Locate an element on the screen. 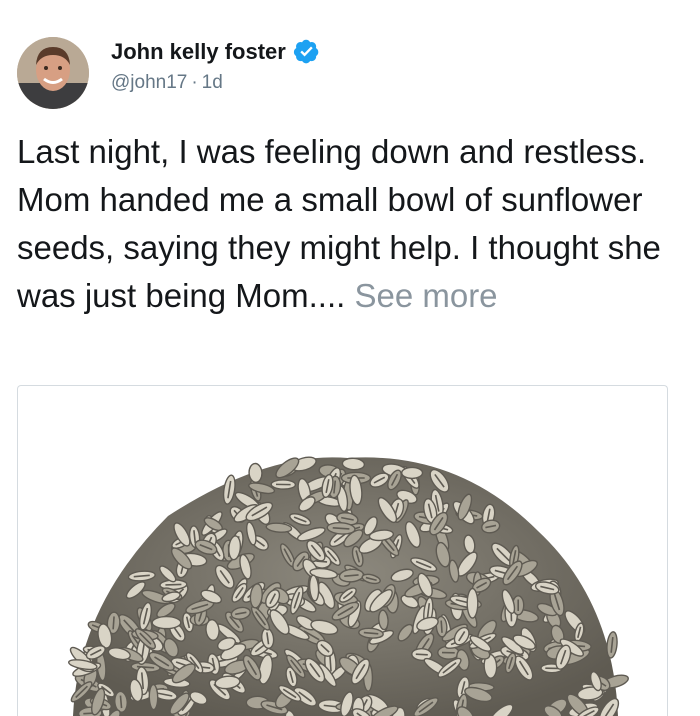  avatar is located at coordinates (53, 73).